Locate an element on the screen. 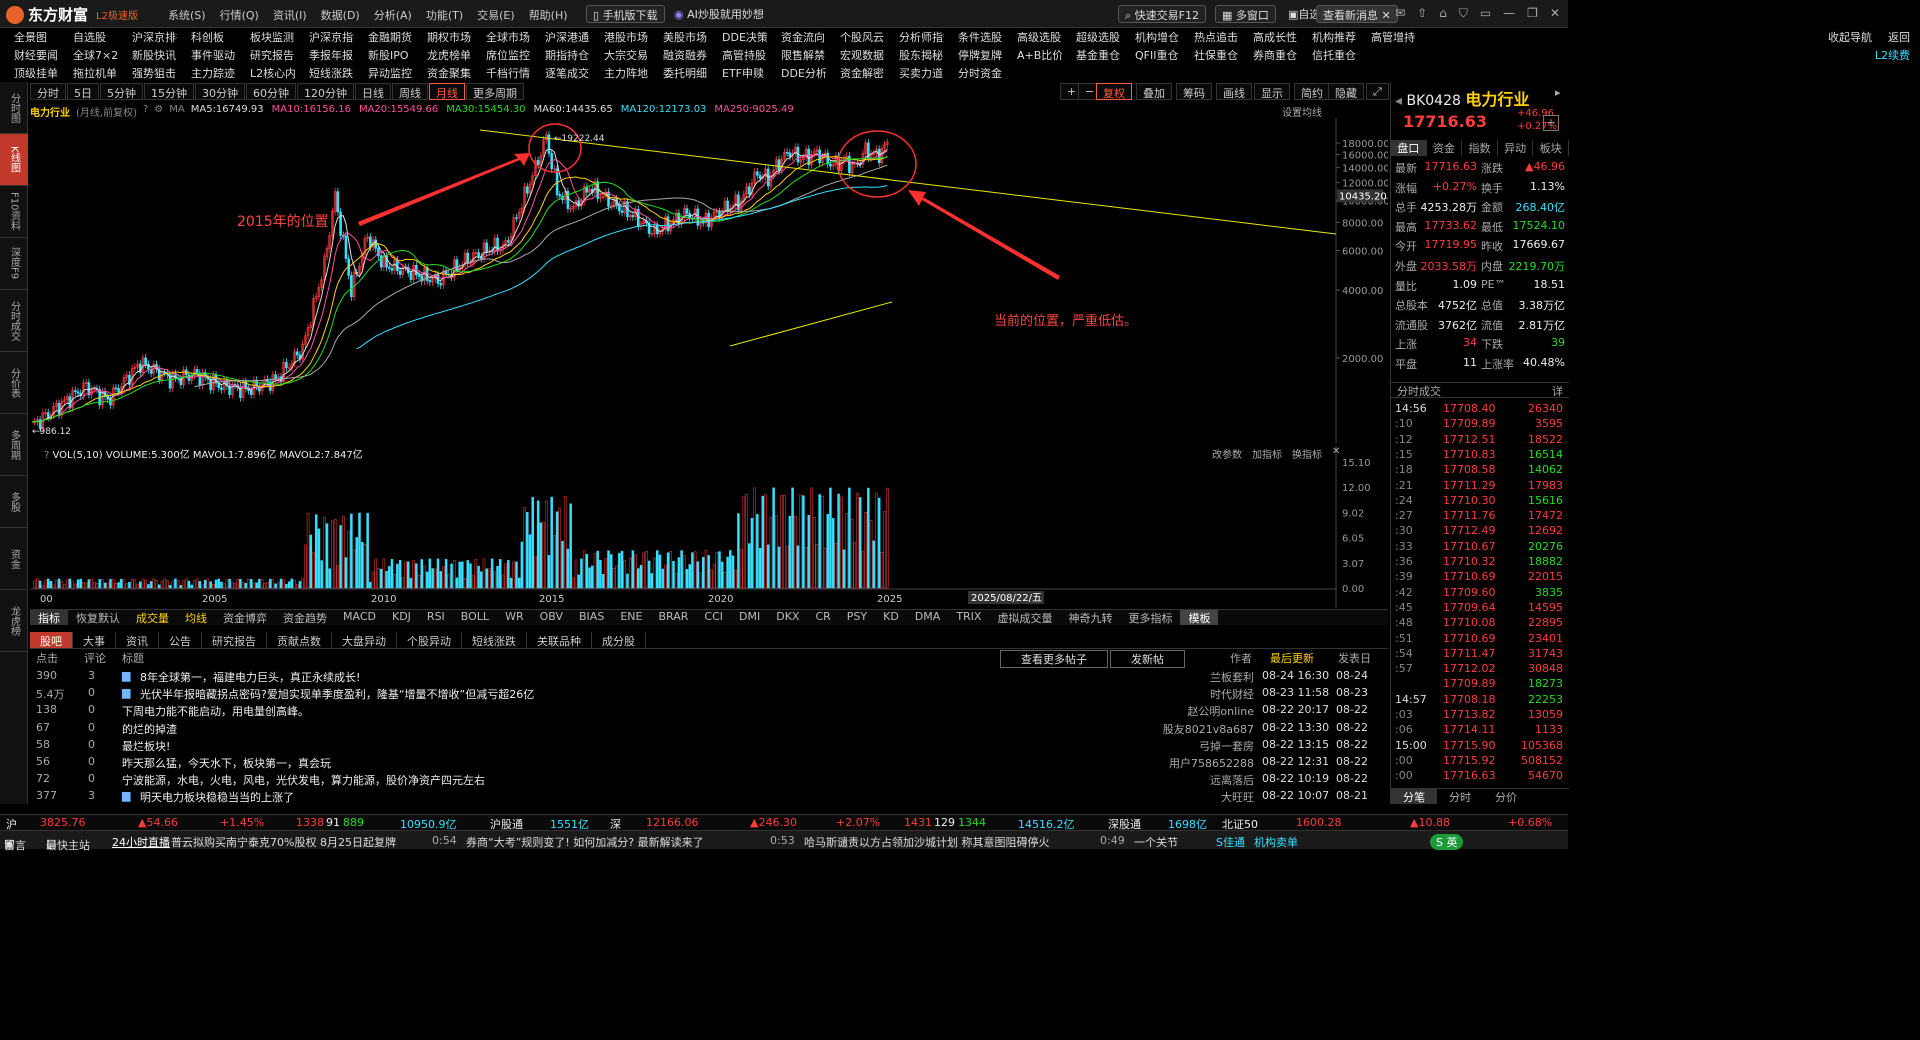 The width and height of the screenshot is (1920, 1040). nav-item: 委托明细 is located at coordinates (678, 74).